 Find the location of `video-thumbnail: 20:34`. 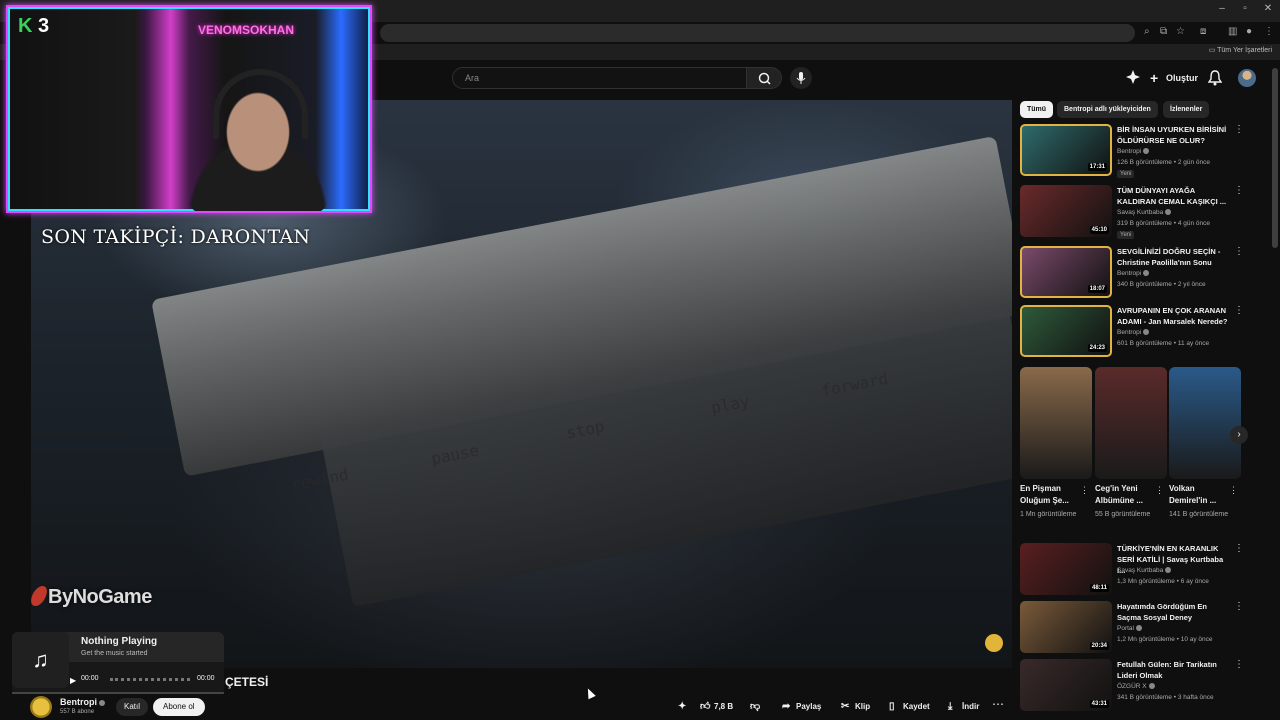

video-thumbnail: 20:34 is located at coordinates (1066, 627).